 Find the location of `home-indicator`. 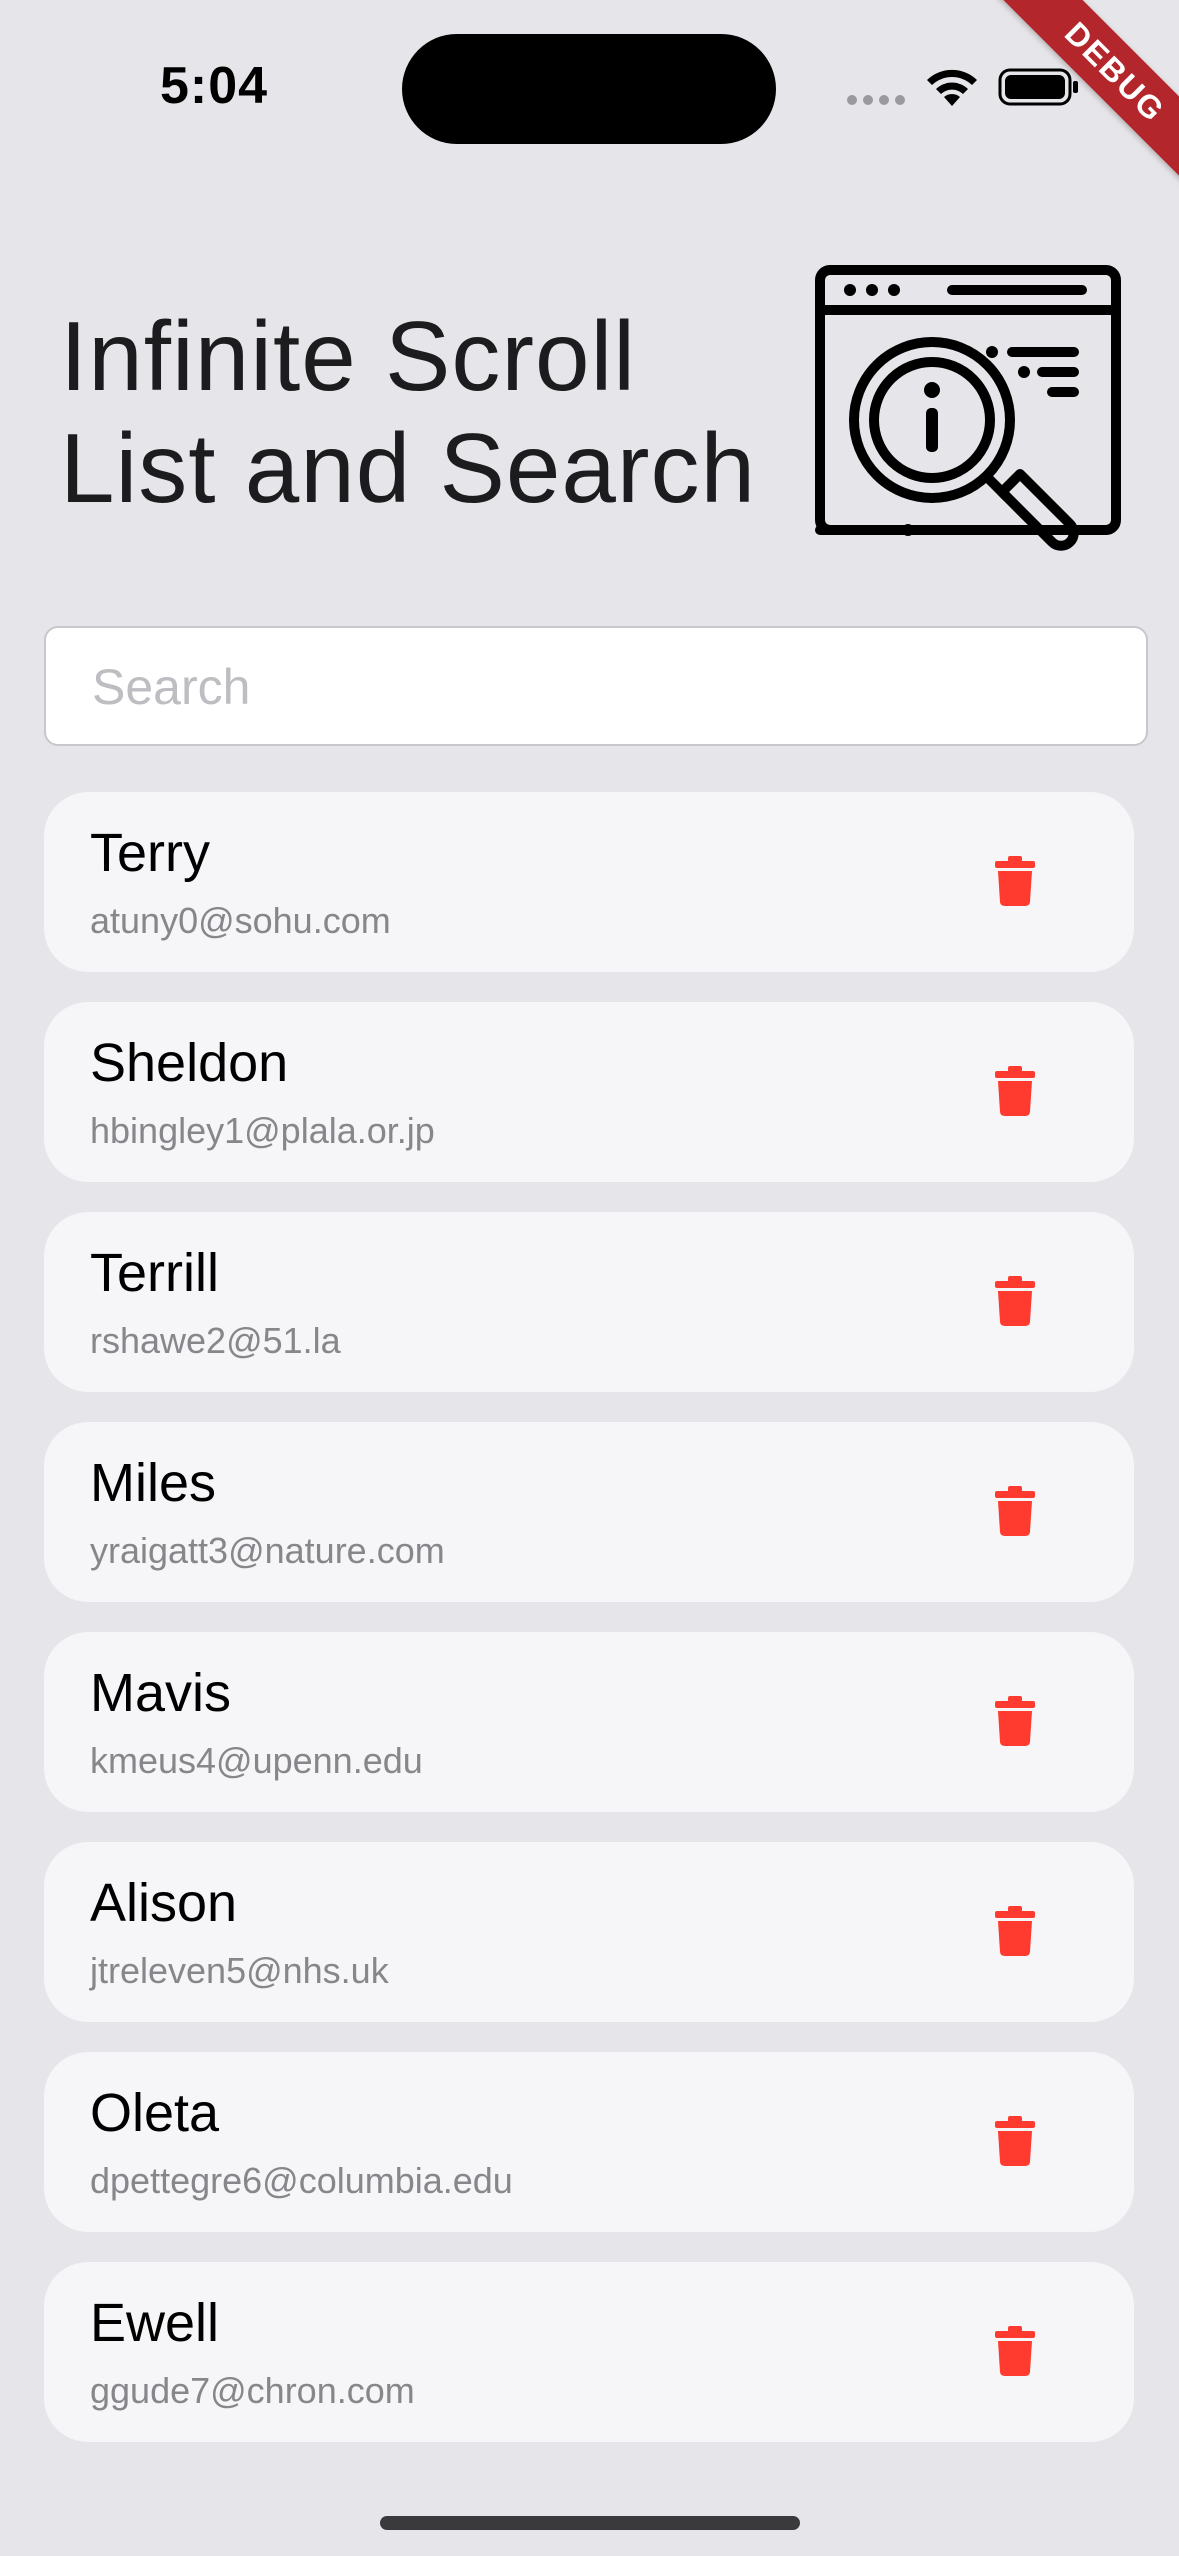

home-indicator is located at coordinates (590, 2523).